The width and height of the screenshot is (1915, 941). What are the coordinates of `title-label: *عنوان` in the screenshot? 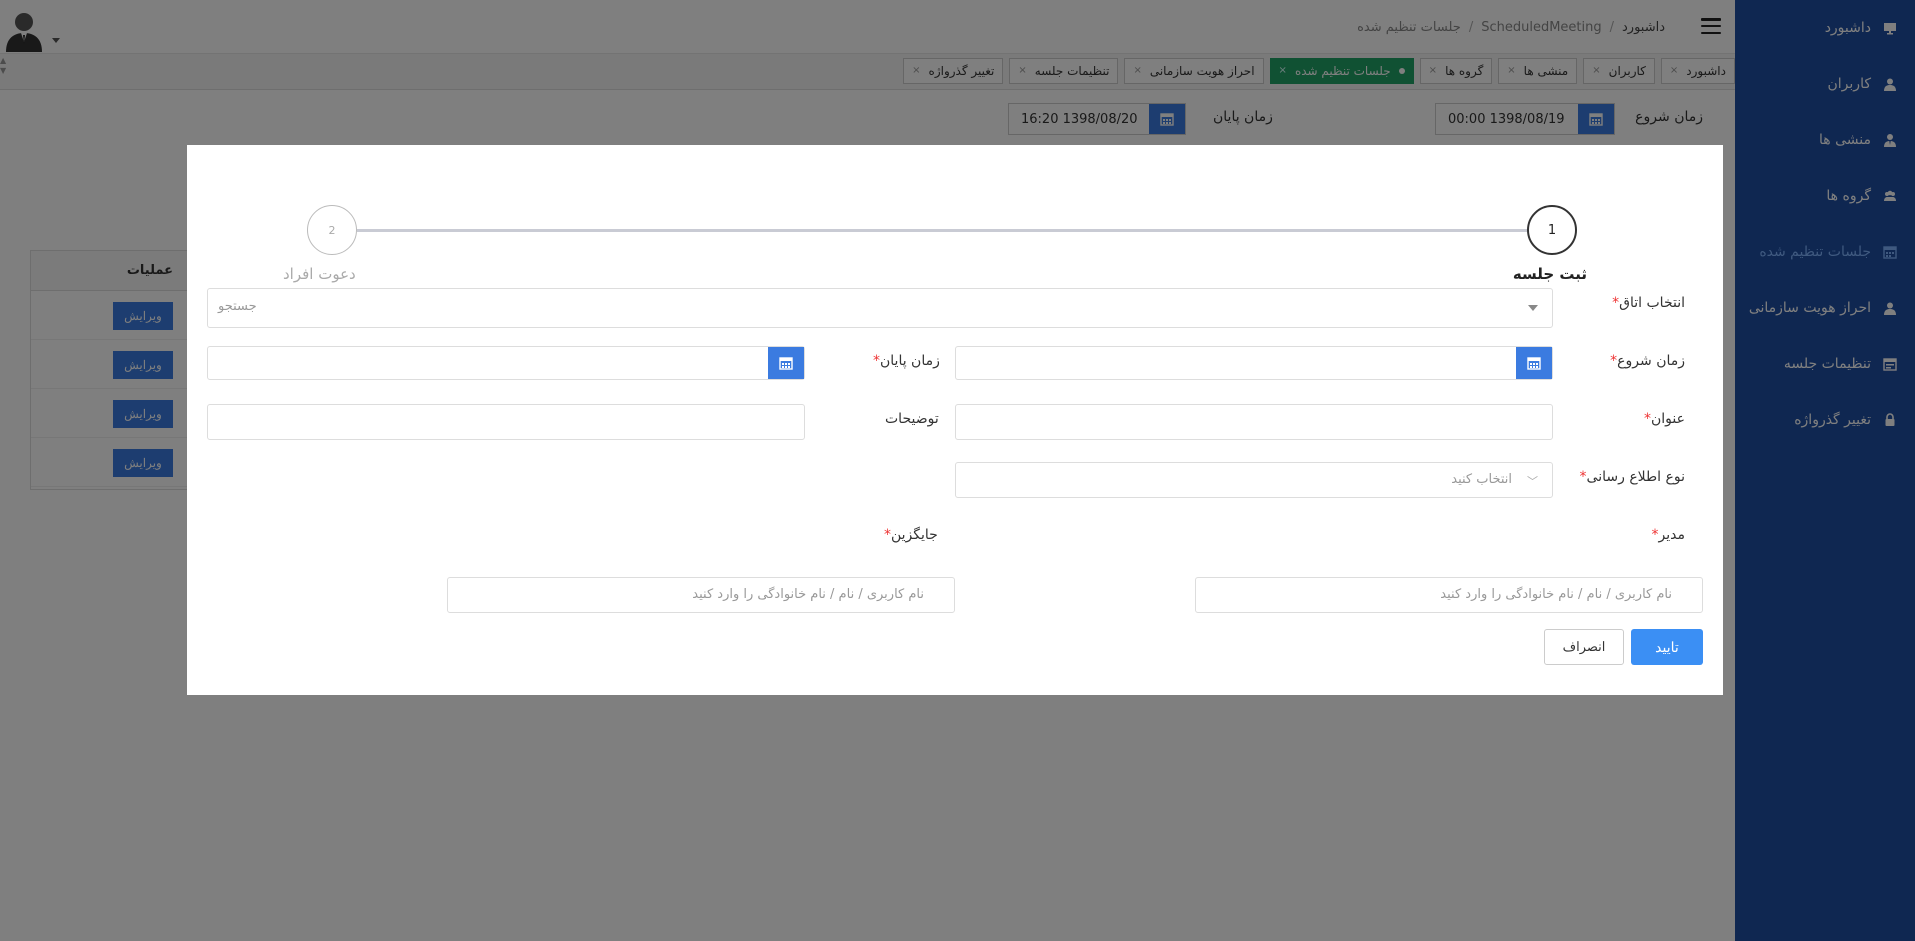 It's located at (1663, 419).